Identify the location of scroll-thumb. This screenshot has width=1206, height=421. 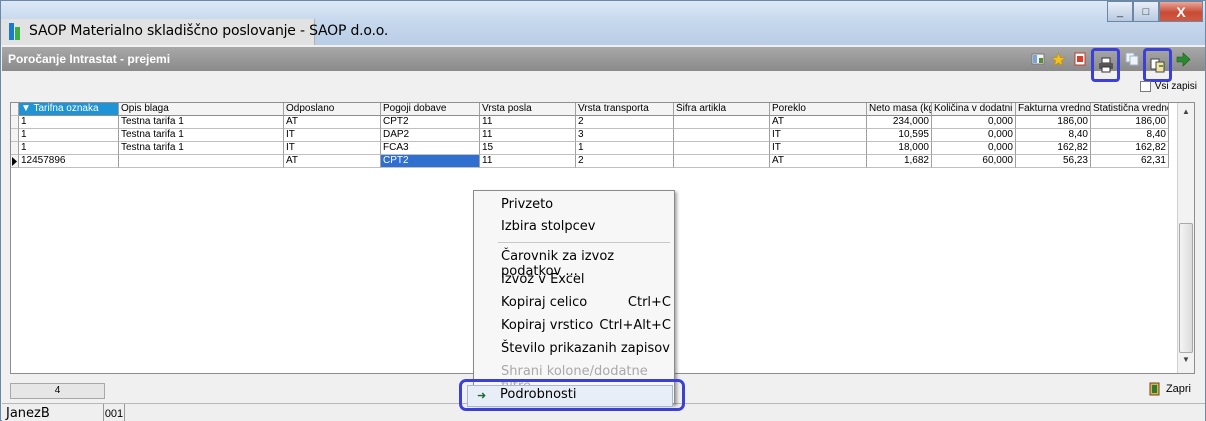
(1186, 288).